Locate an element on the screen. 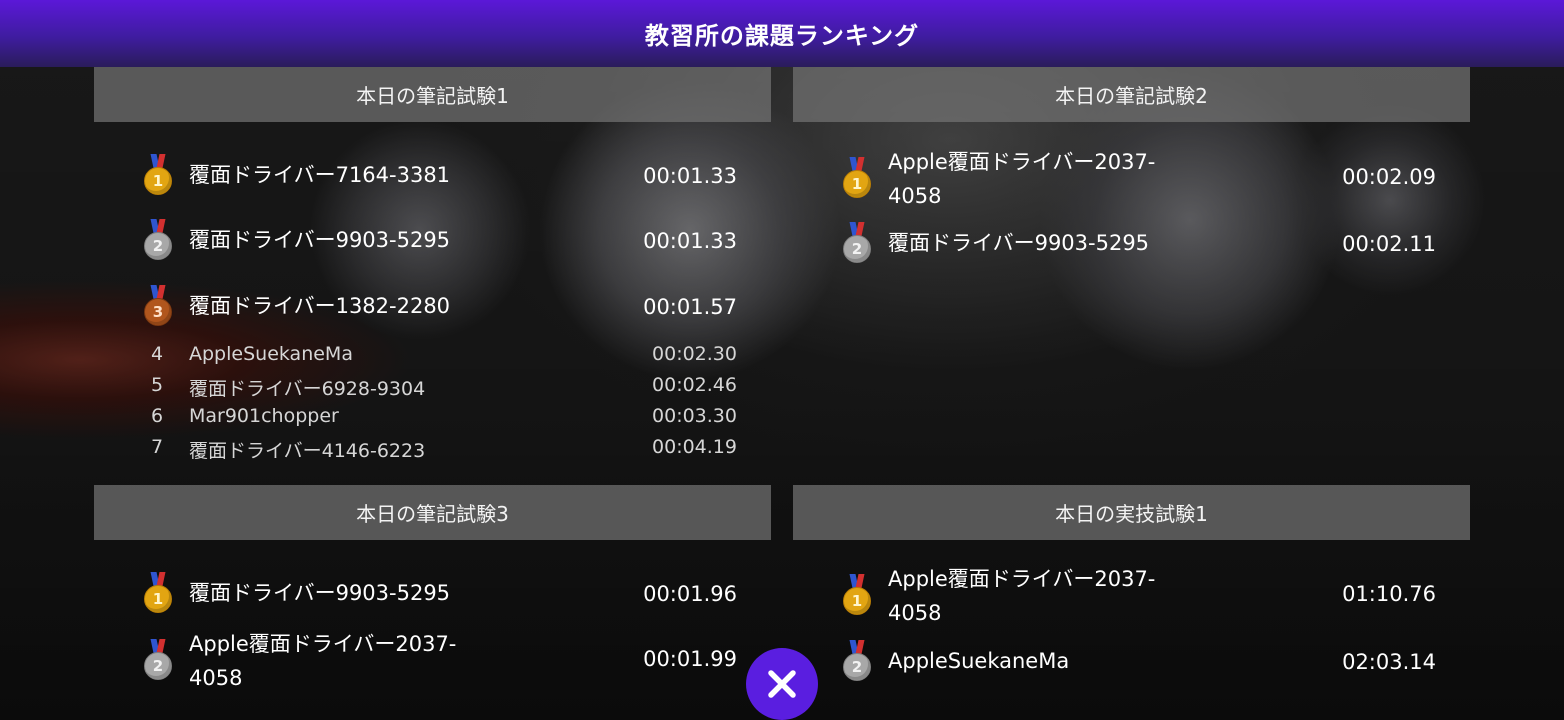 Image resolution: width=1564 pixels, height=720 pixels. record-time: 00:02.30 is located at coordinates (694, 354).